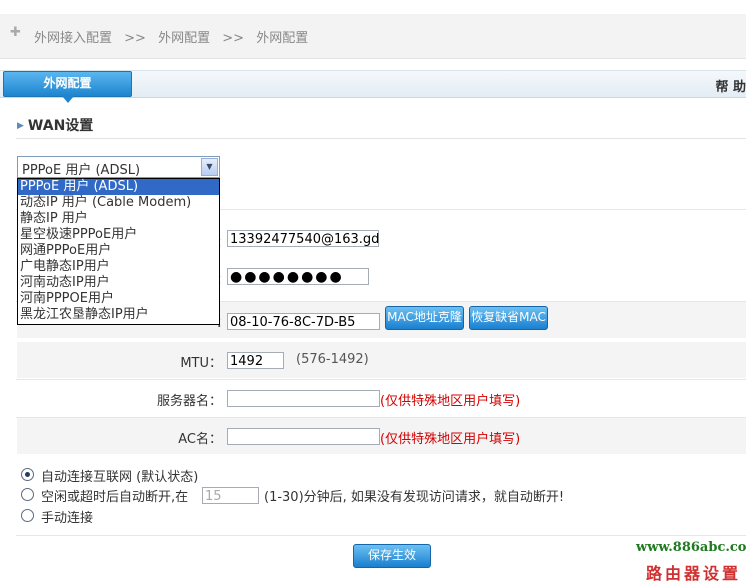  Describe the element at coordinates (115, 497) in the screenshot. I see `idle-disconnect-label: 空闲或超时后自动断开,在` at that location.